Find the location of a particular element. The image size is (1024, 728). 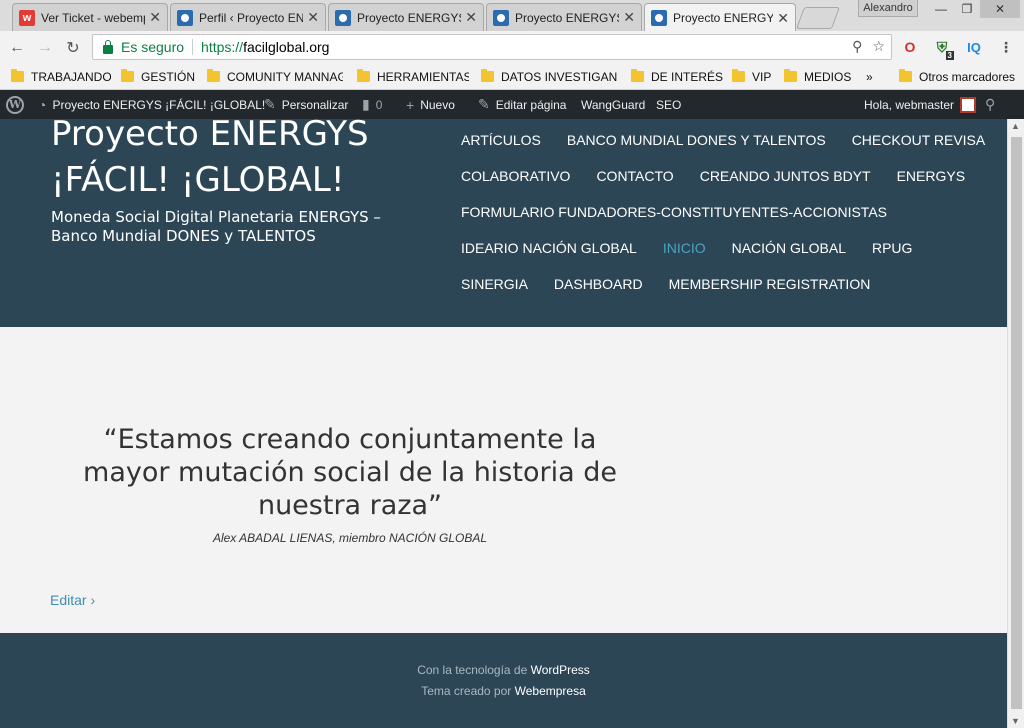

menu-item-articulos: ARTÍCULOS is located at coordinates (501, 140).